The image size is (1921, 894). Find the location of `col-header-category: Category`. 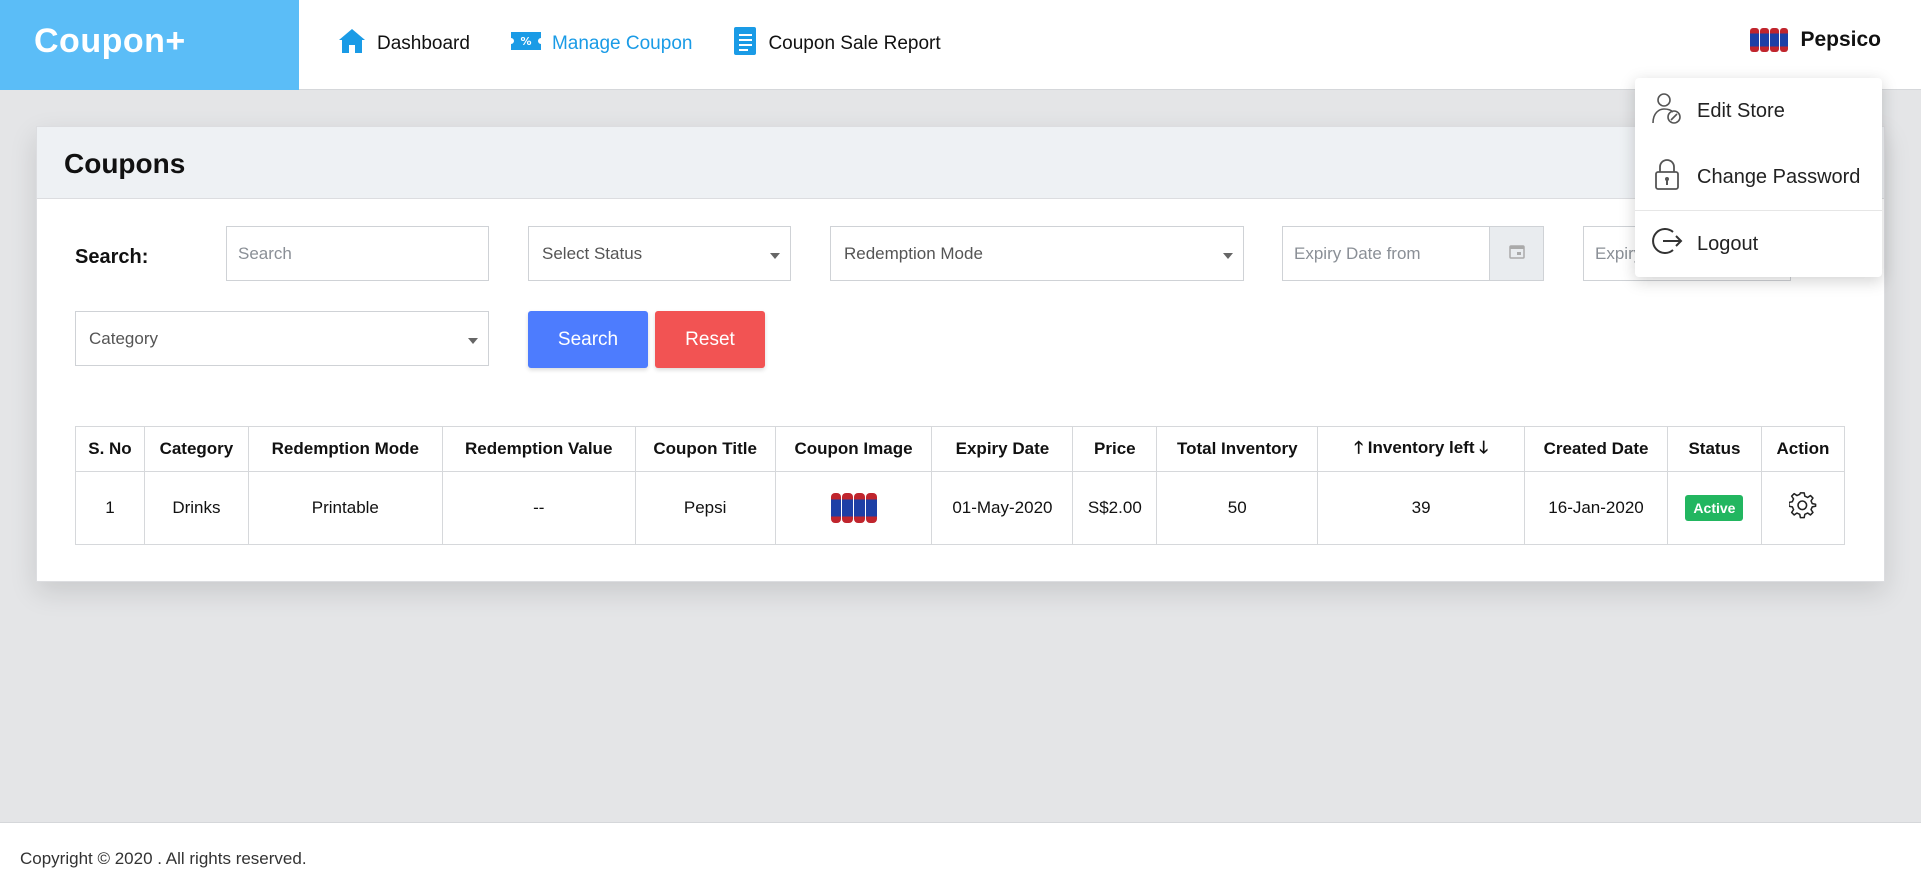

col-header-category: Category is located at coordinates (196, 449).